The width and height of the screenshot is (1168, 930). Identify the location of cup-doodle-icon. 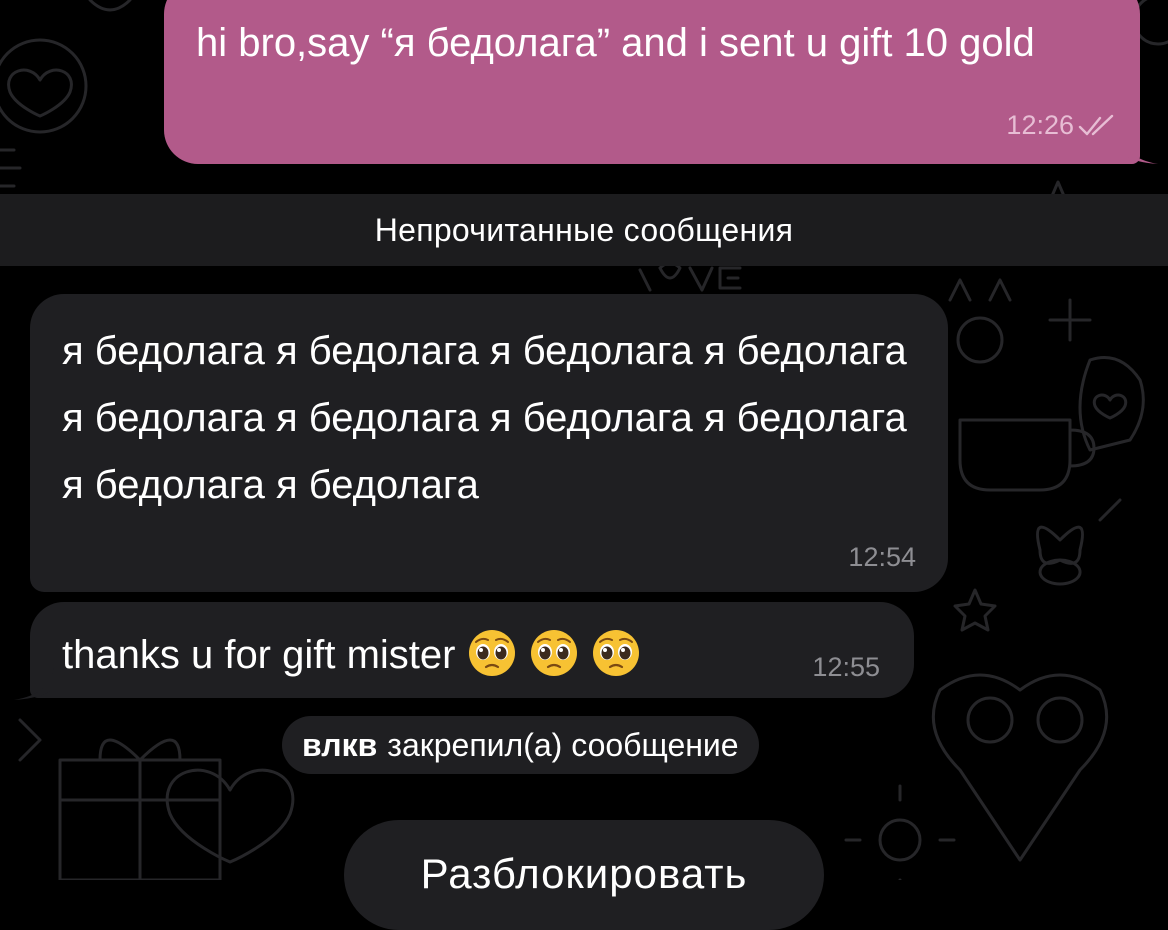
(1027, 455).